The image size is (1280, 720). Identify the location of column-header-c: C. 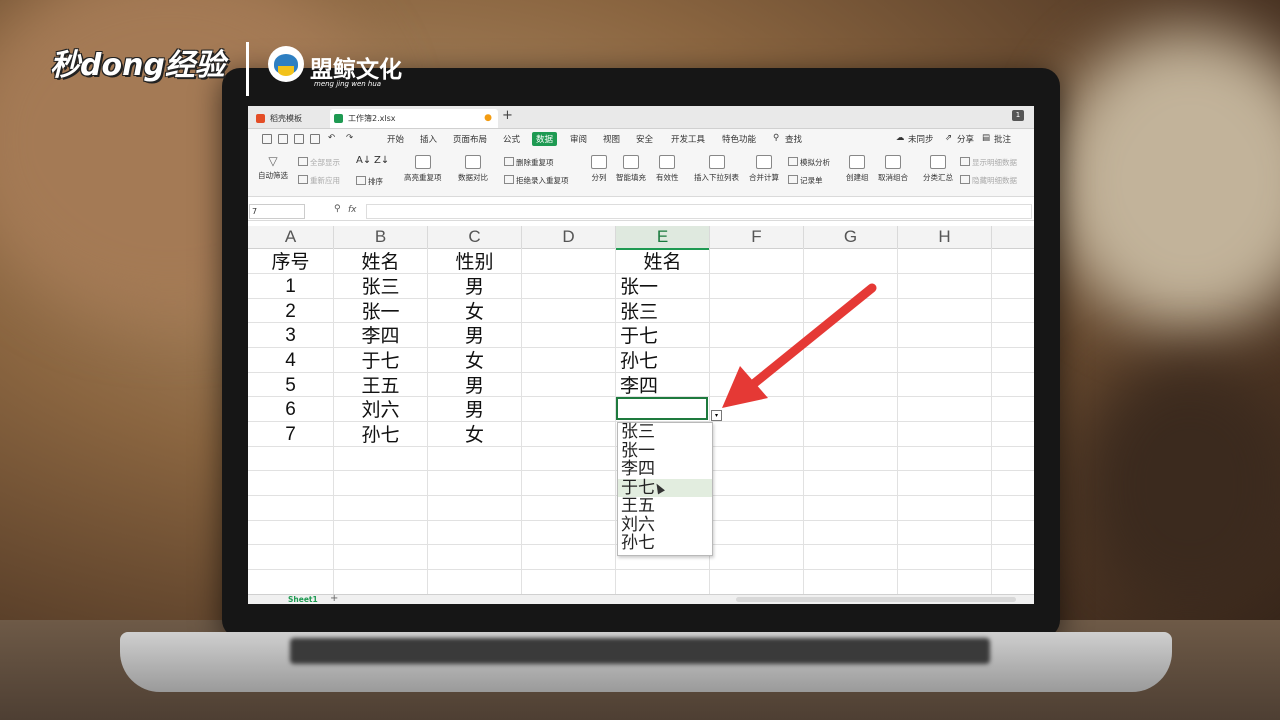
(475, 237).